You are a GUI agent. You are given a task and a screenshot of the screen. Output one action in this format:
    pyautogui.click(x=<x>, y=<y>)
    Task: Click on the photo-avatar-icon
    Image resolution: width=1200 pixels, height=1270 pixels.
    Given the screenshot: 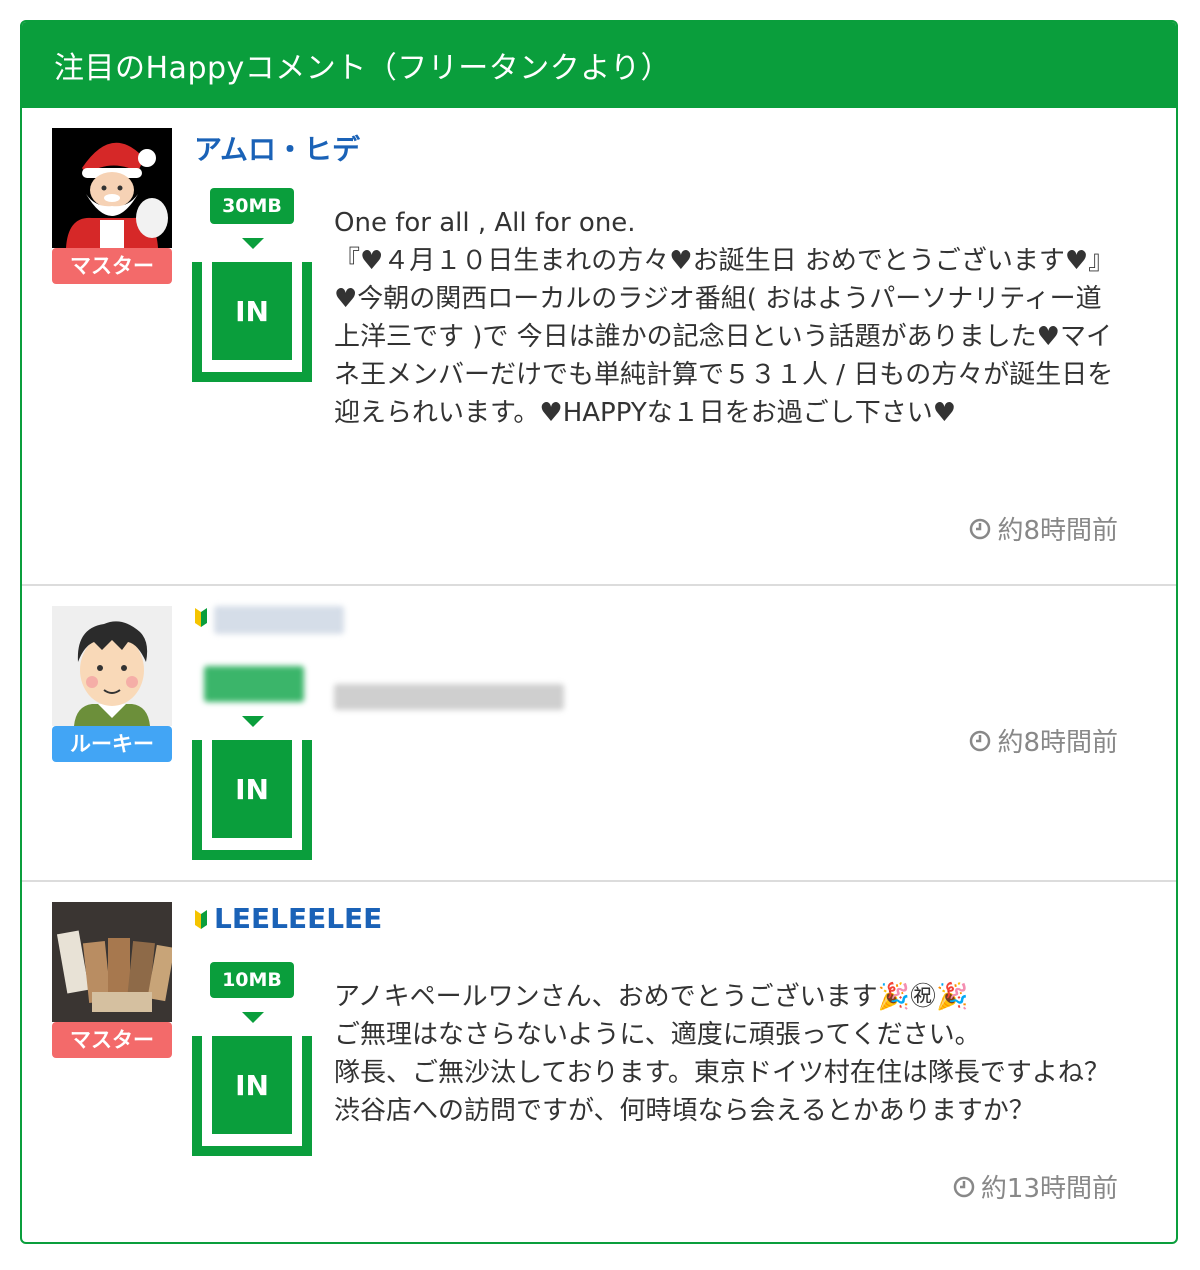 What is the action you would take?
    pyautogui.click(x=112, y=962)
    